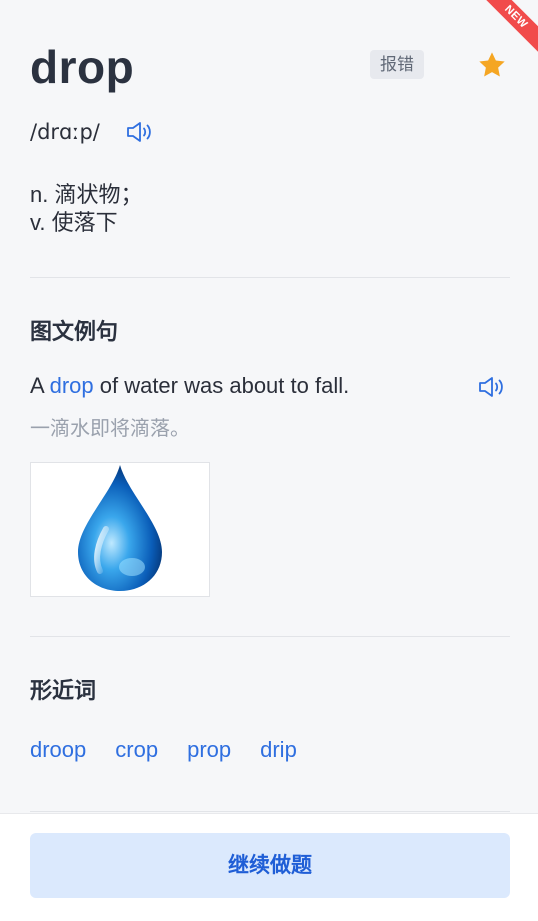 The width and height of the screenshot is (538, 921). I want to click on similar-word-prop: prop, so click(209, 750).